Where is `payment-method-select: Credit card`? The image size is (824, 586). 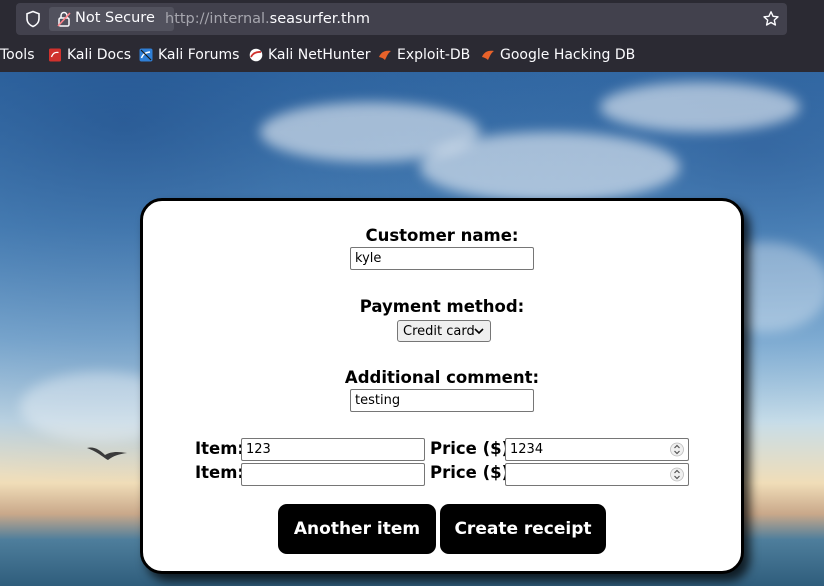 payment-method-select: Credit card is located at coordinates (444, 331).